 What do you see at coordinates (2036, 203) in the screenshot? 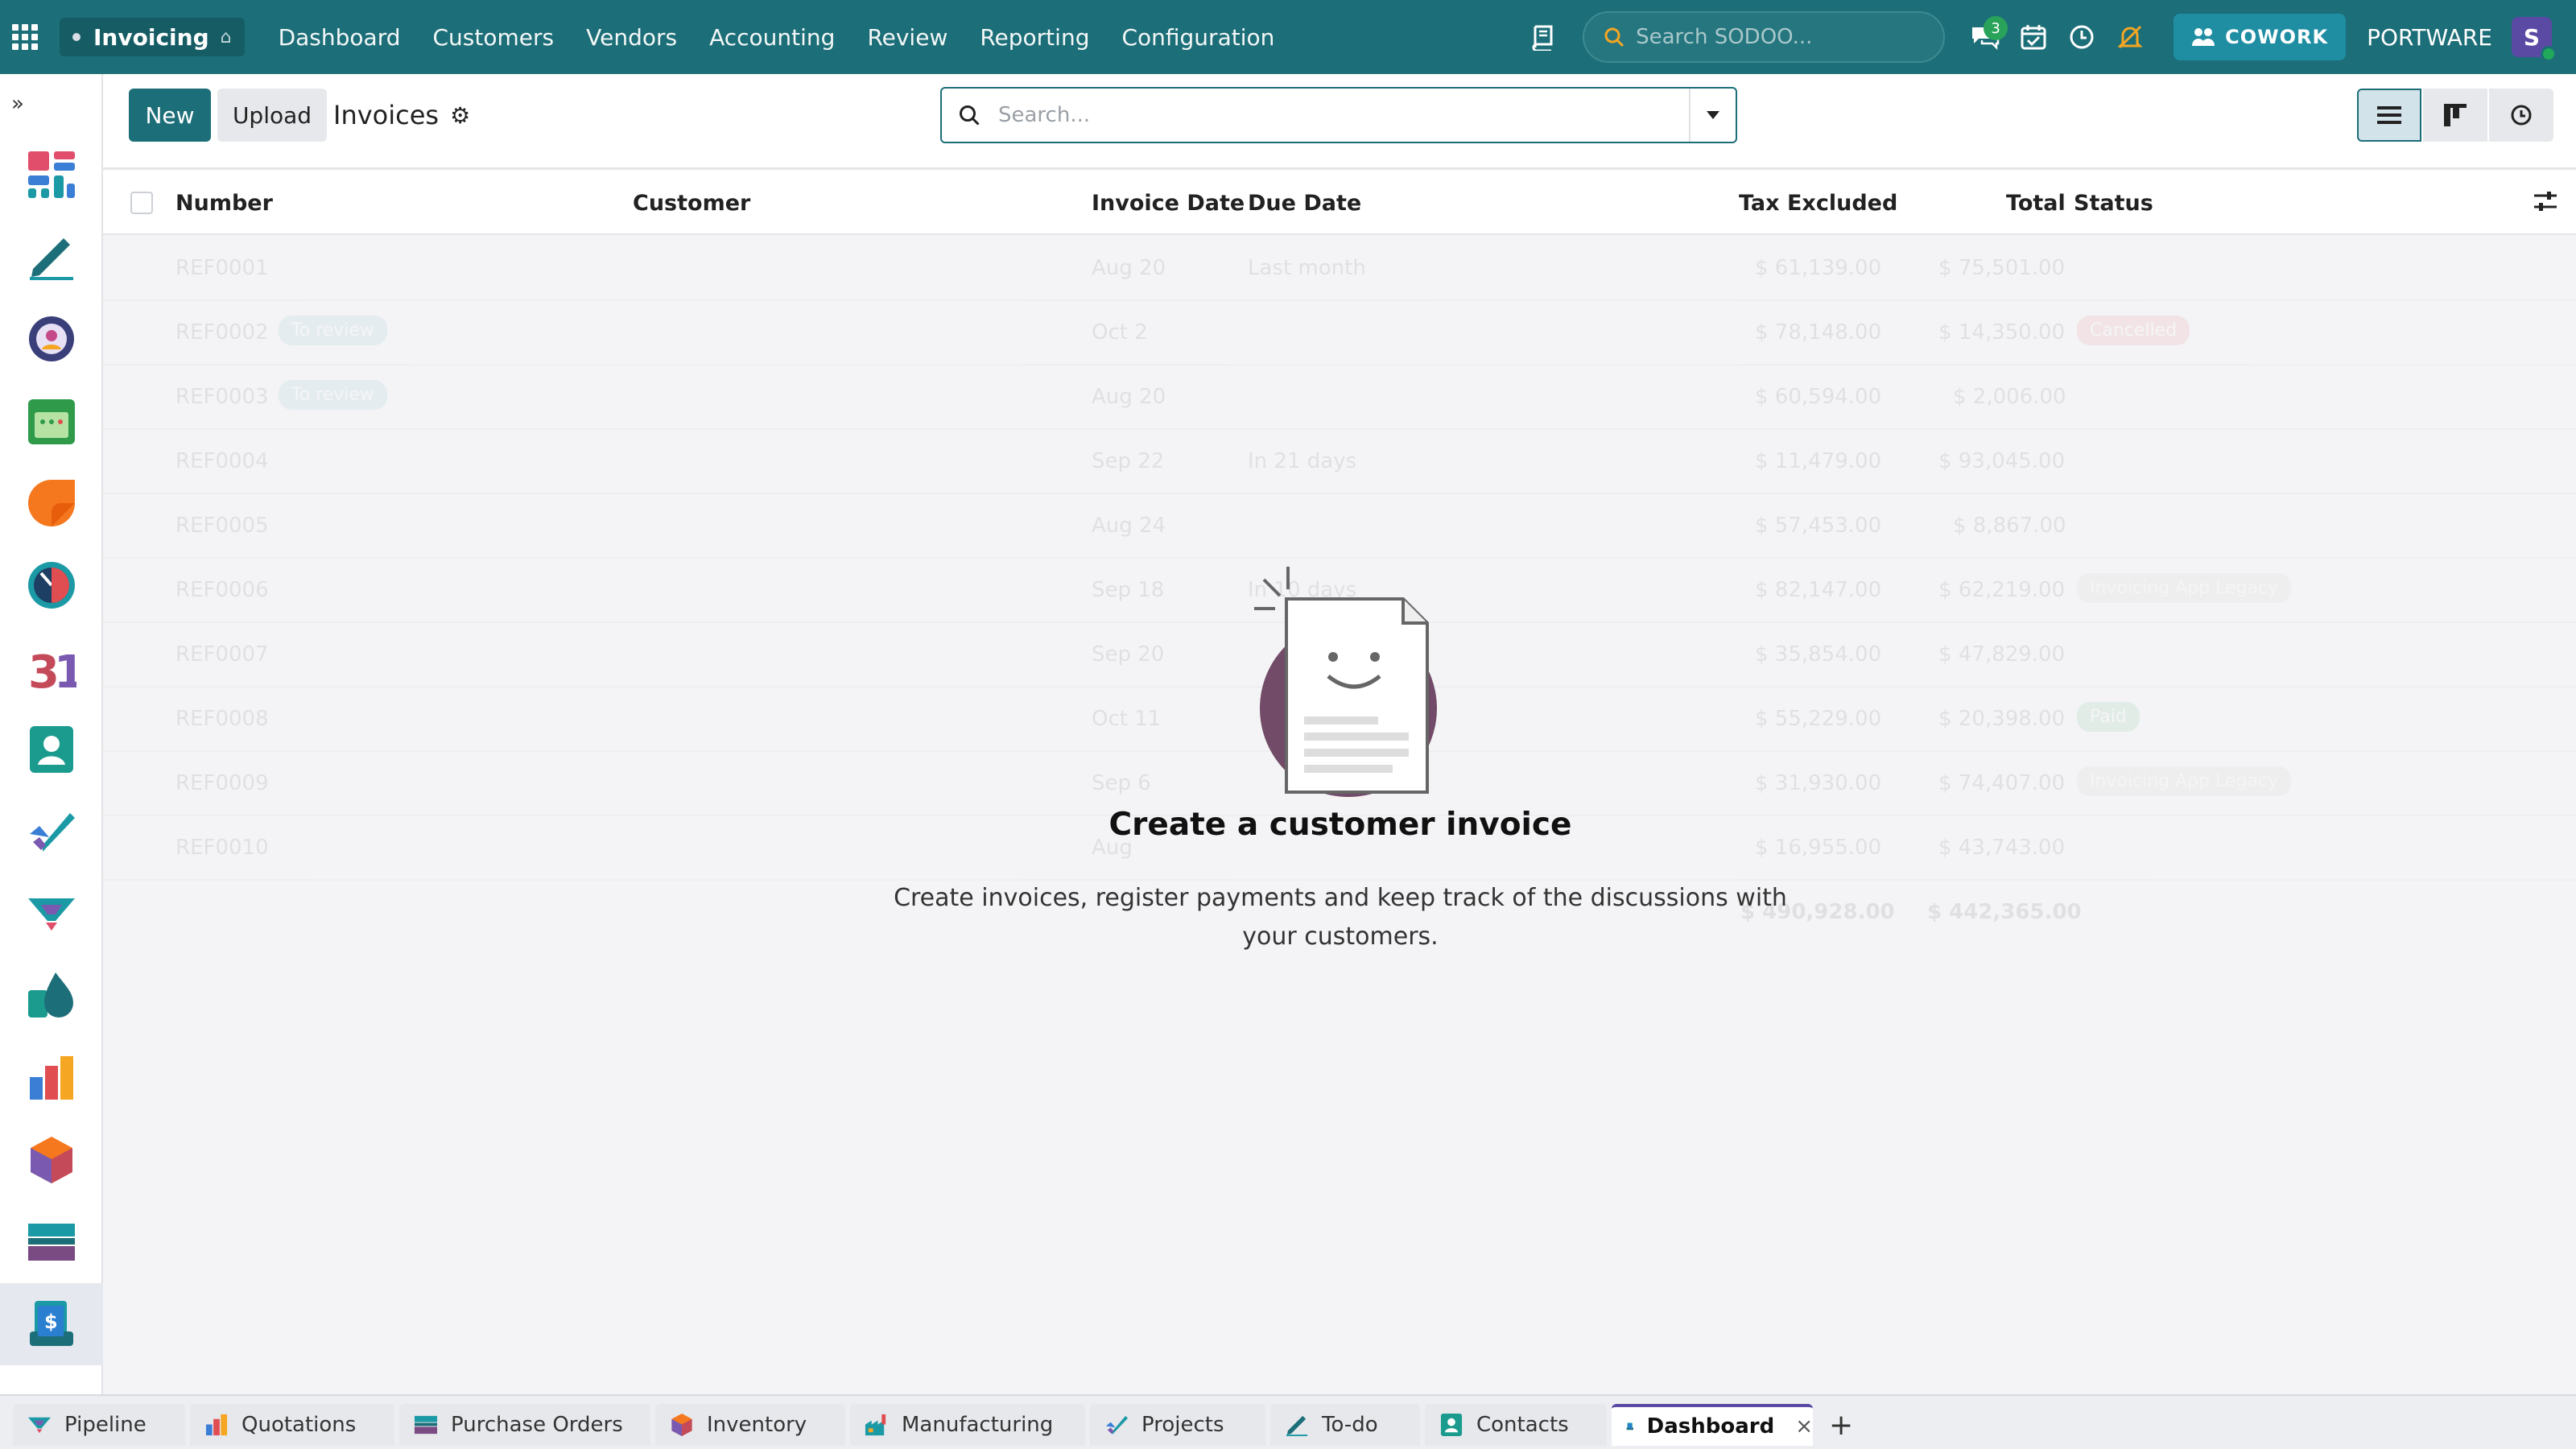
I see `col-total: Total` at bounding box center [2036, 203].